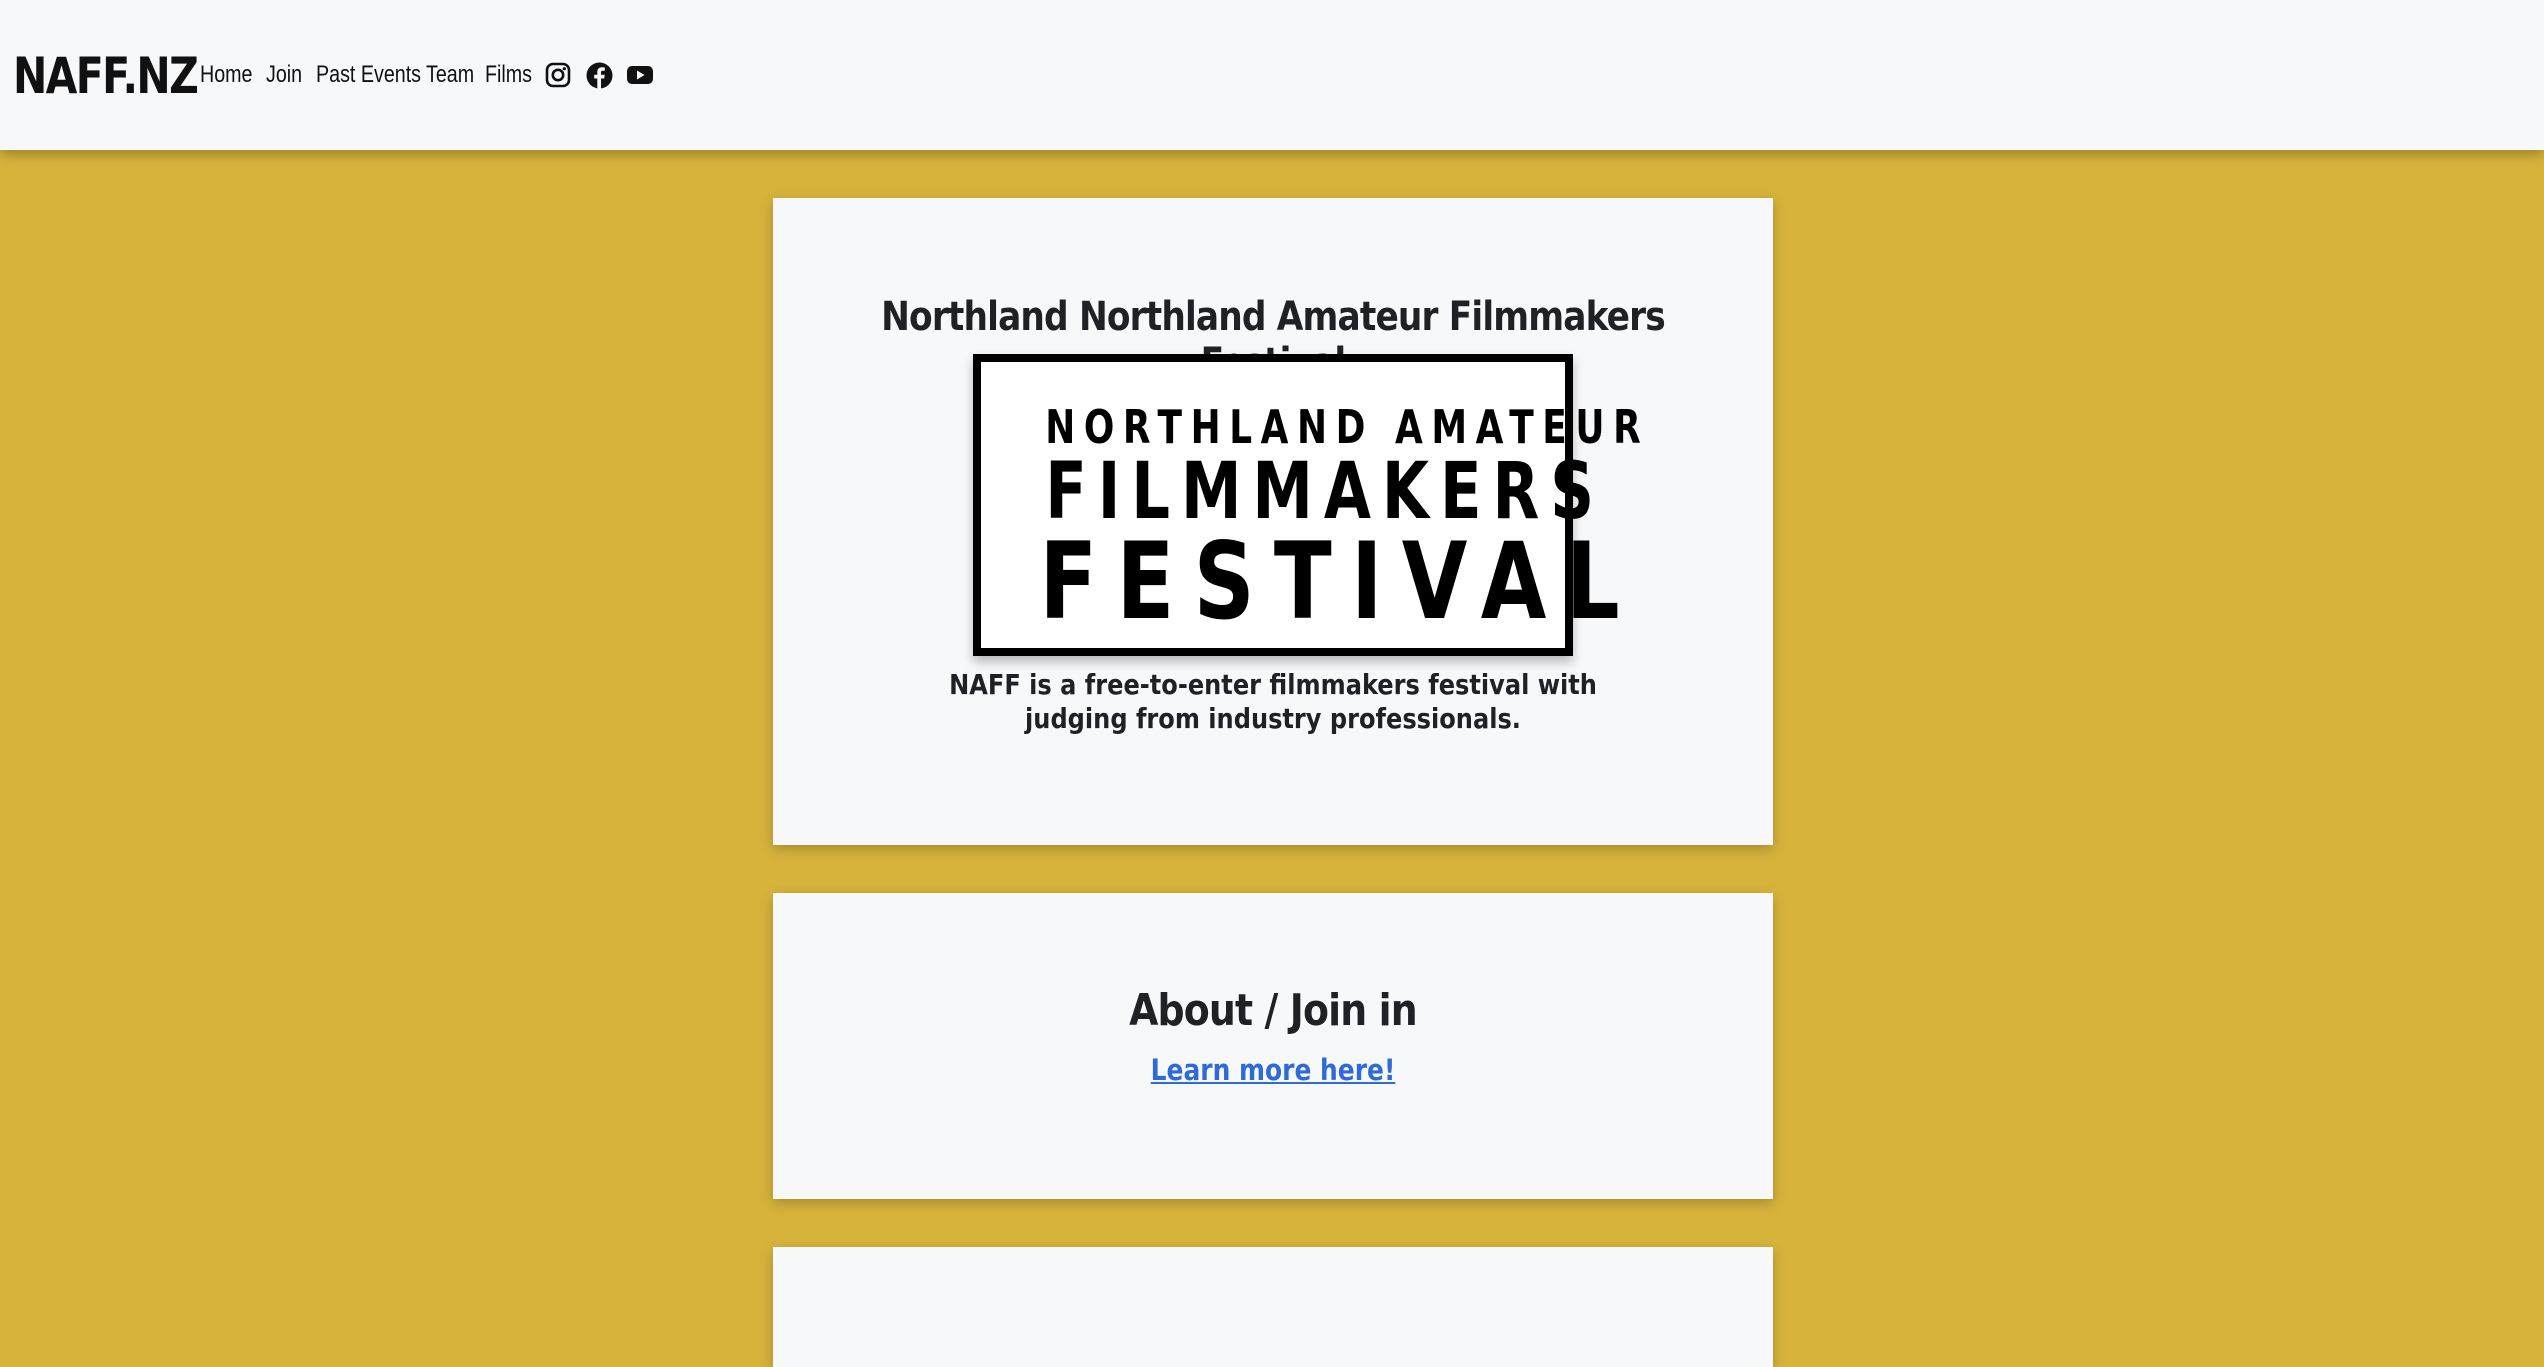 This screenshot has width=2544, height=1367. Describe the element at coordinates (599, 75) in the screenshot. I see `facebook-icon` at that location.